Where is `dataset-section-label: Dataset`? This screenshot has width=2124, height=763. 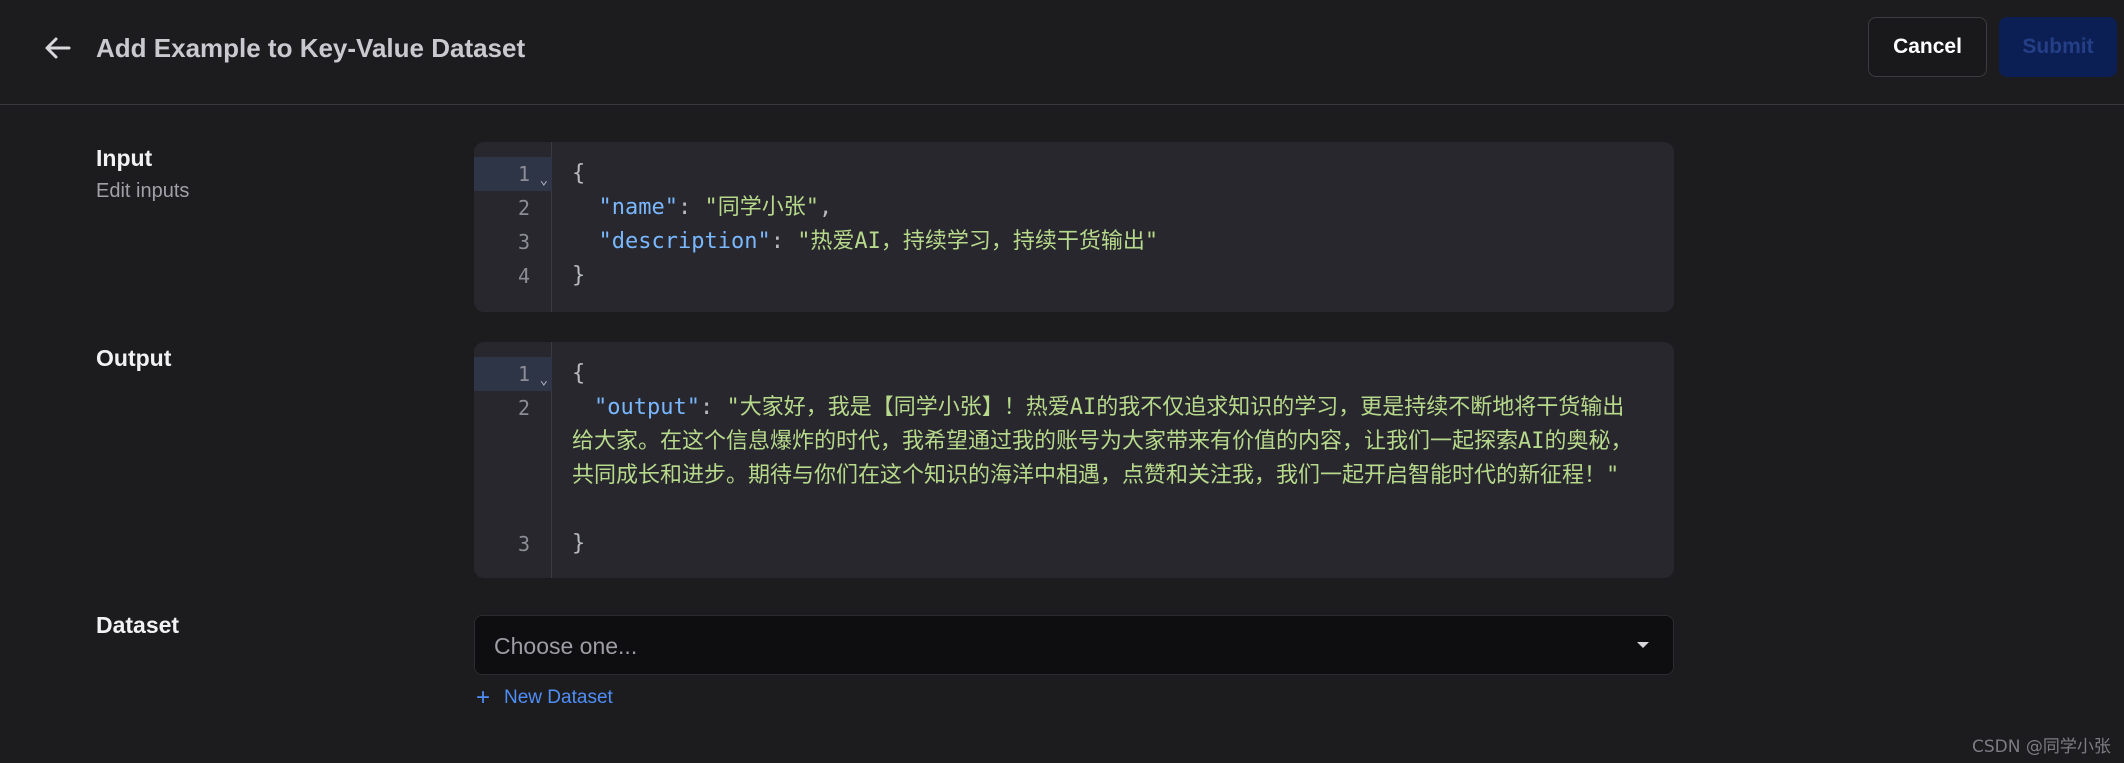
dataset-section-label: Dataset is located at coordinates (138, 625).